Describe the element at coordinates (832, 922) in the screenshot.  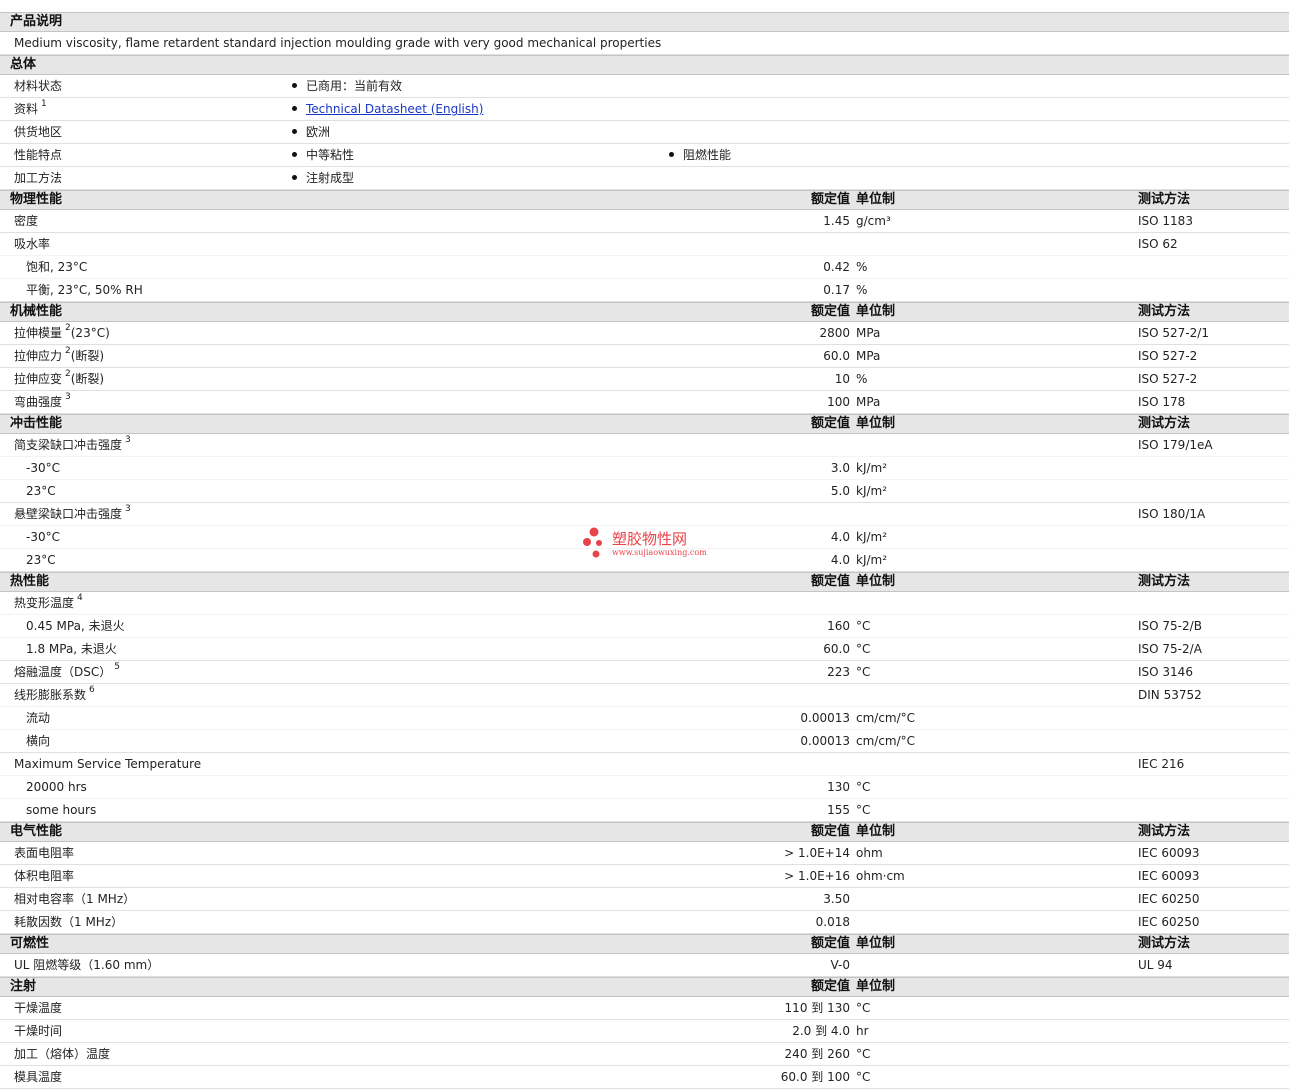
I see `property-value: 0.018` at that location.